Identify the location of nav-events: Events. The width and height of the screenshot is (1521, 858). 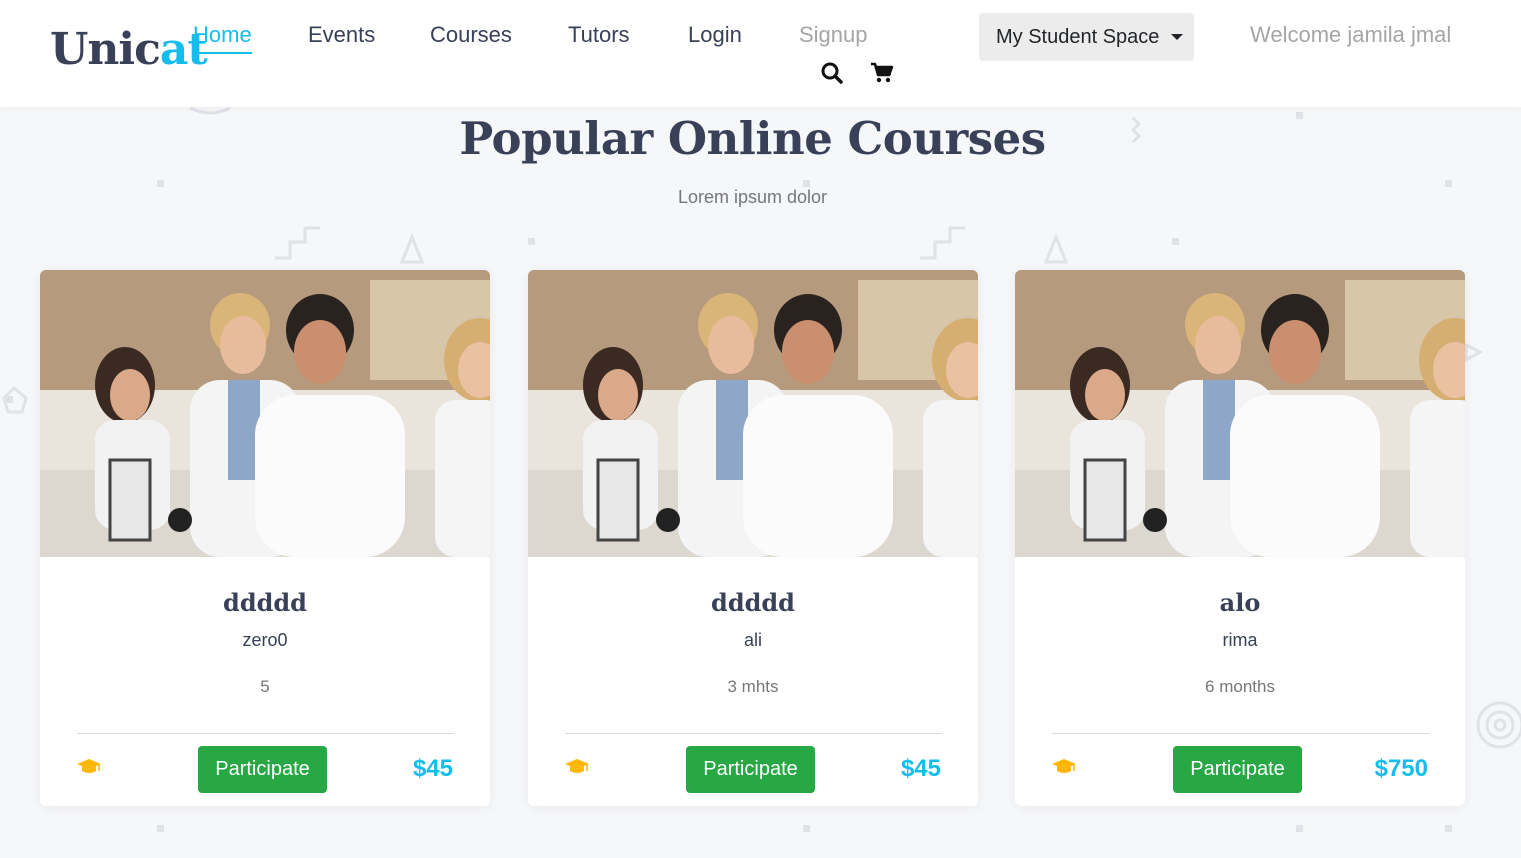
(341, 35).